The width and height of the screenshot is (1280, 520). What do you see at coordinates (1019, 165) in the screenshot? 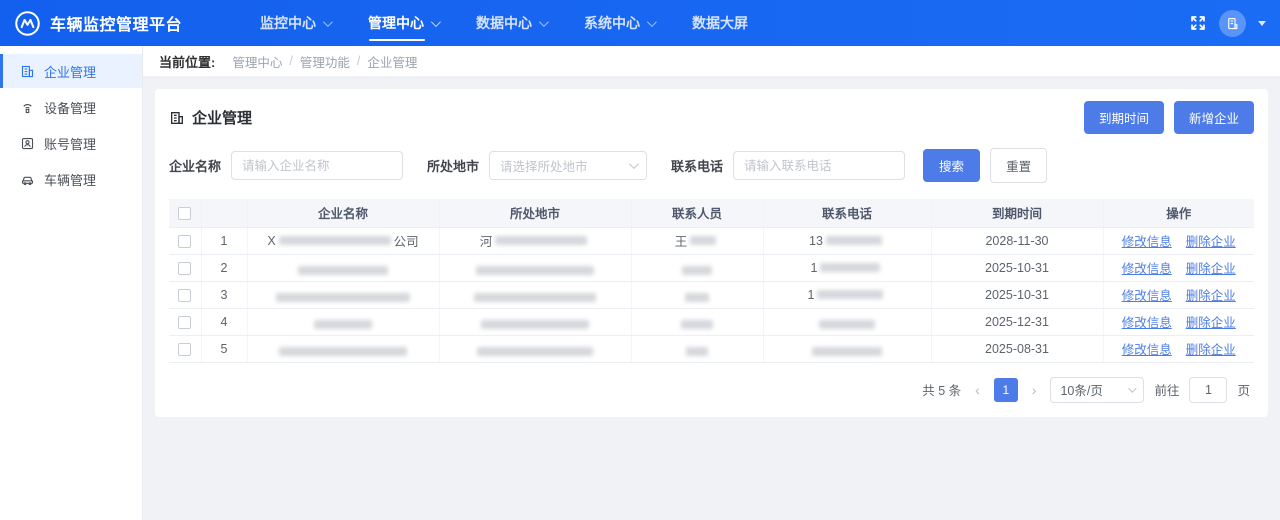
I see `reset-button: 重置` at bounding box center [1019, 165].